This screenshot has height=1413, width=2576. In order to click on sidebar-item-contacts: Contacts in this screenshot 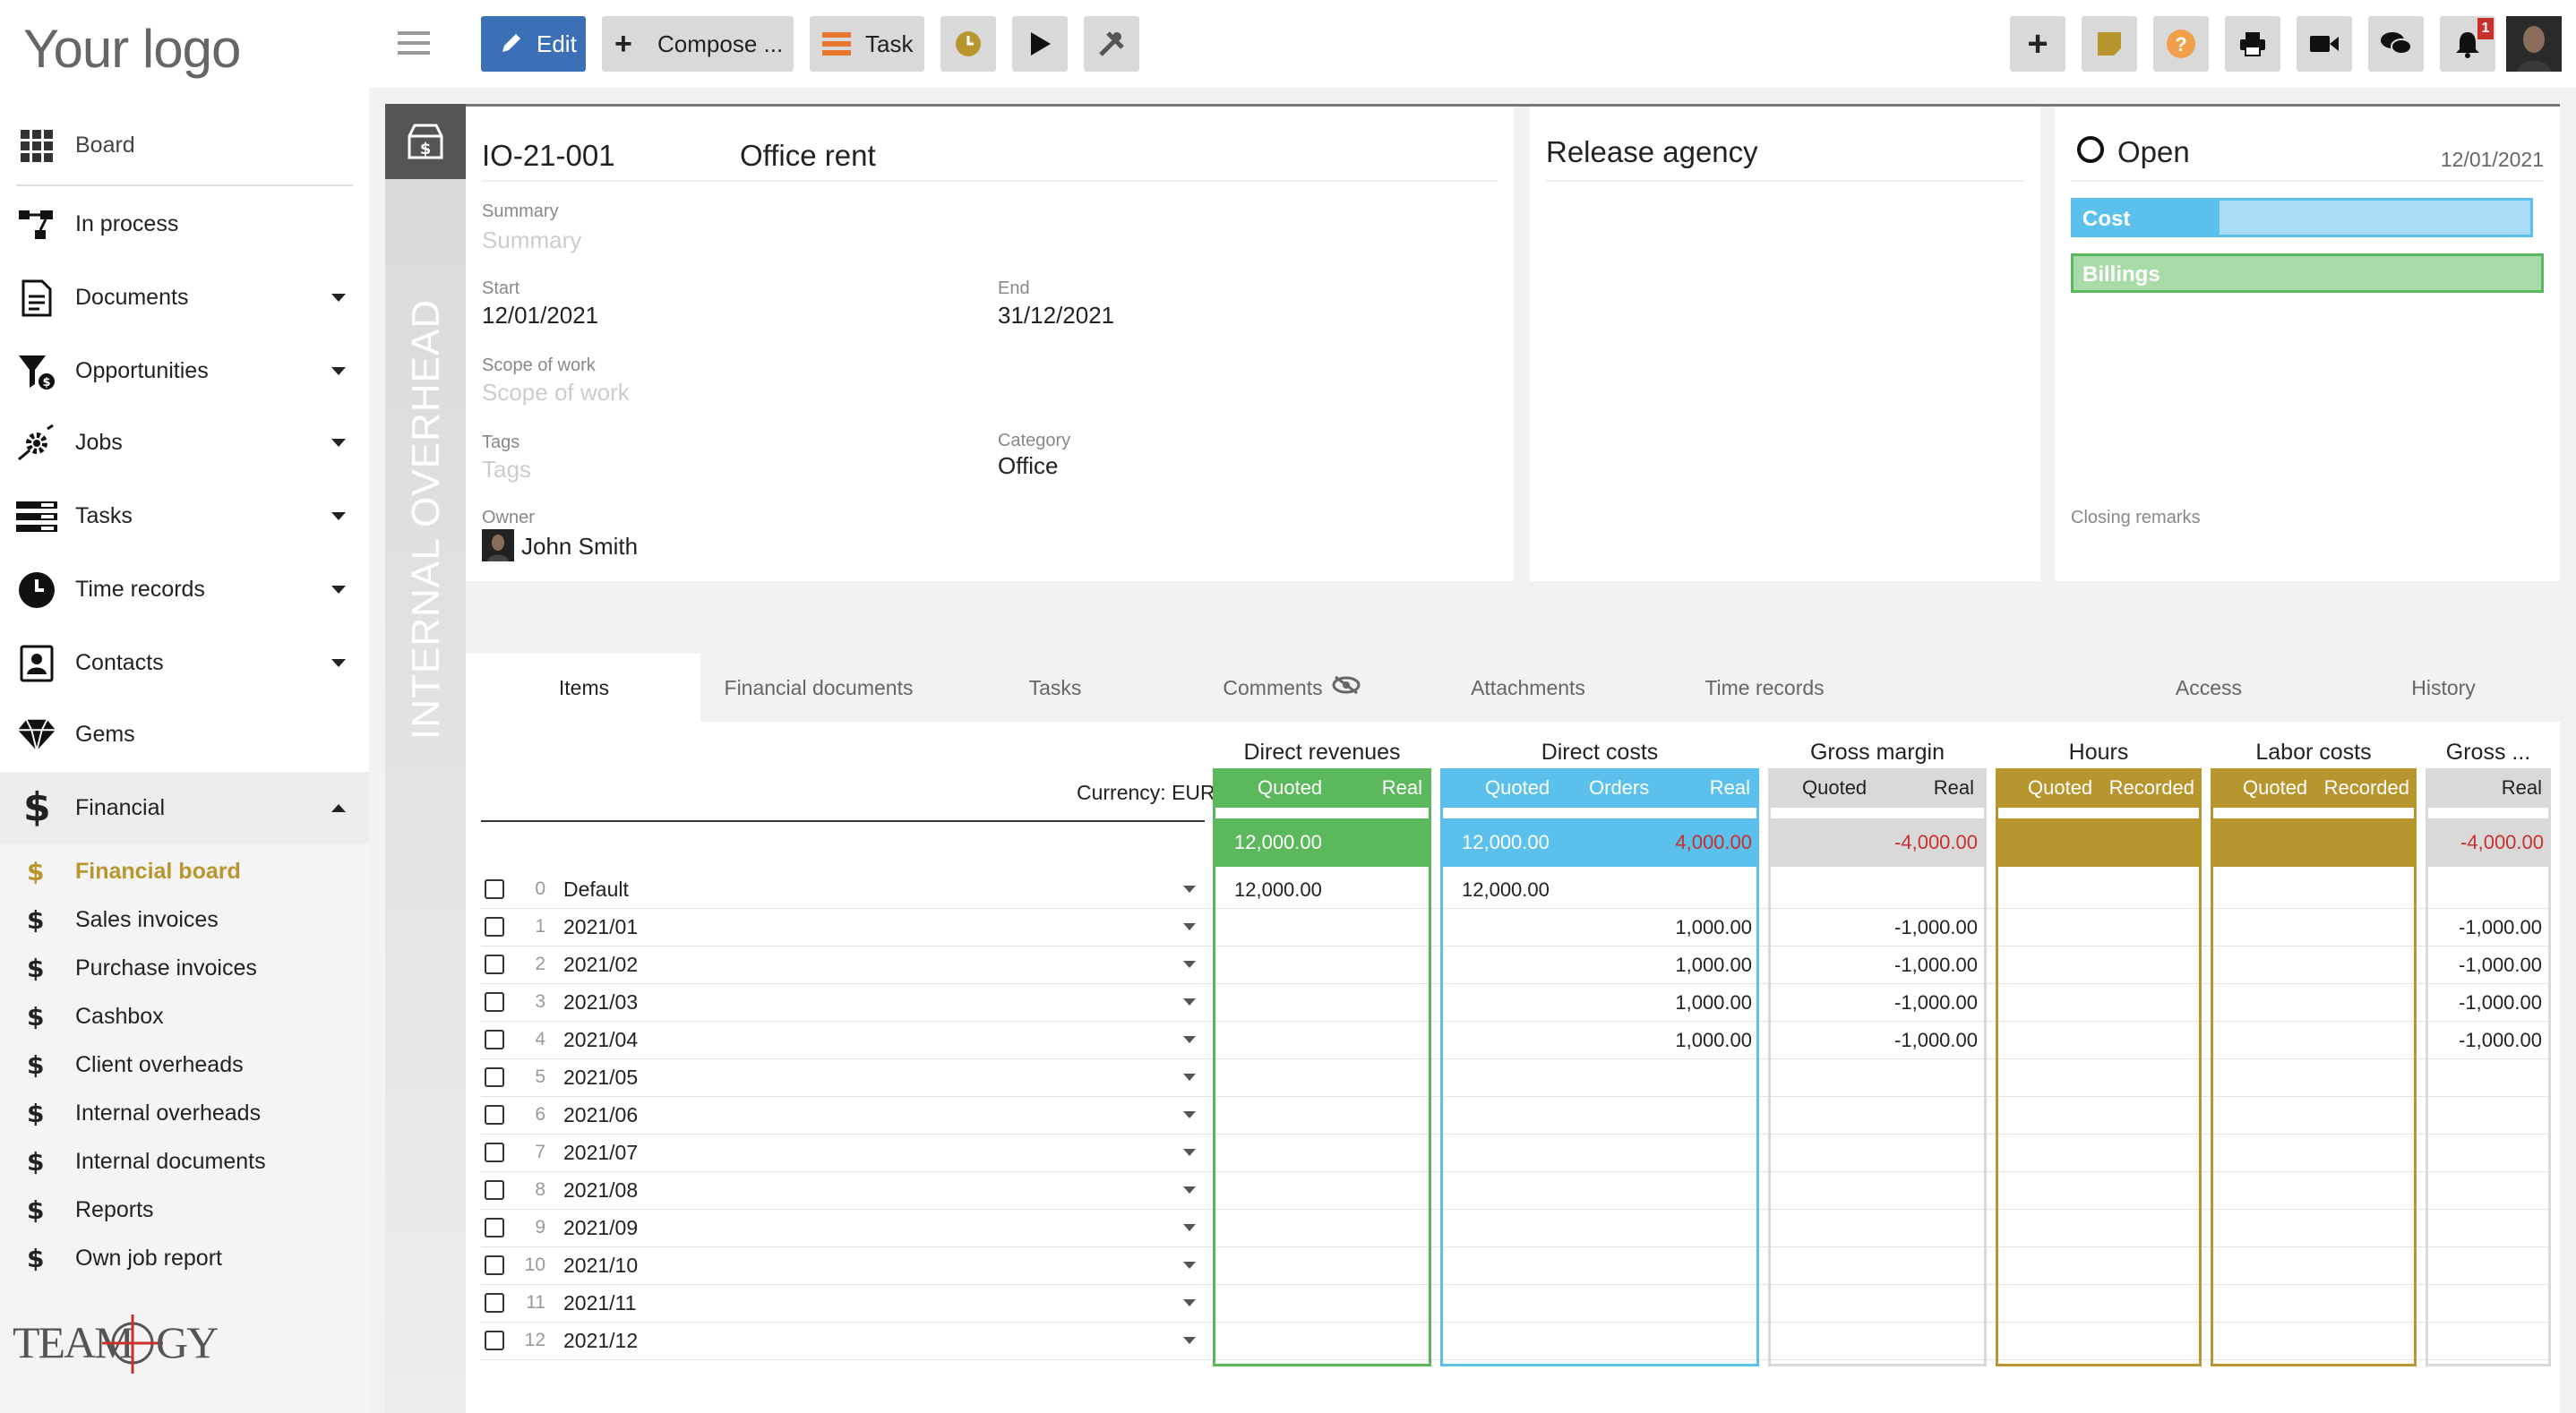, I will do `click(184, 662)`.